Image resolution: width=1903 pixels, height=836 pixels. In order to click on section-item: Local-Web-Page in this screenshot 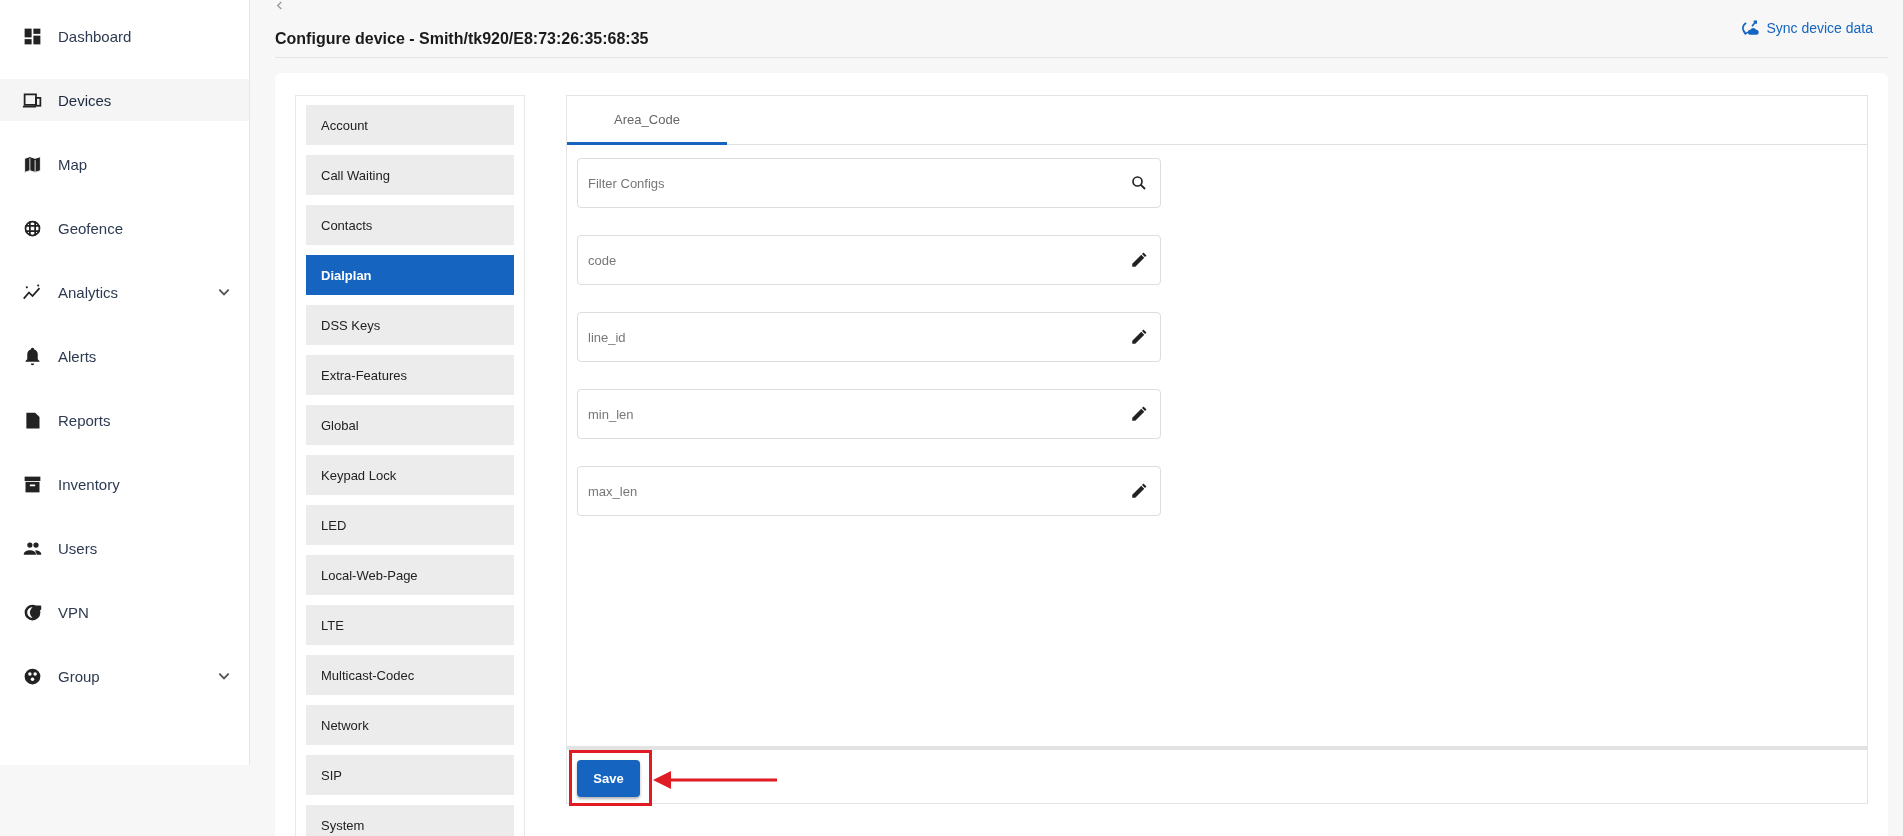, I will do `click(410, 575)`.